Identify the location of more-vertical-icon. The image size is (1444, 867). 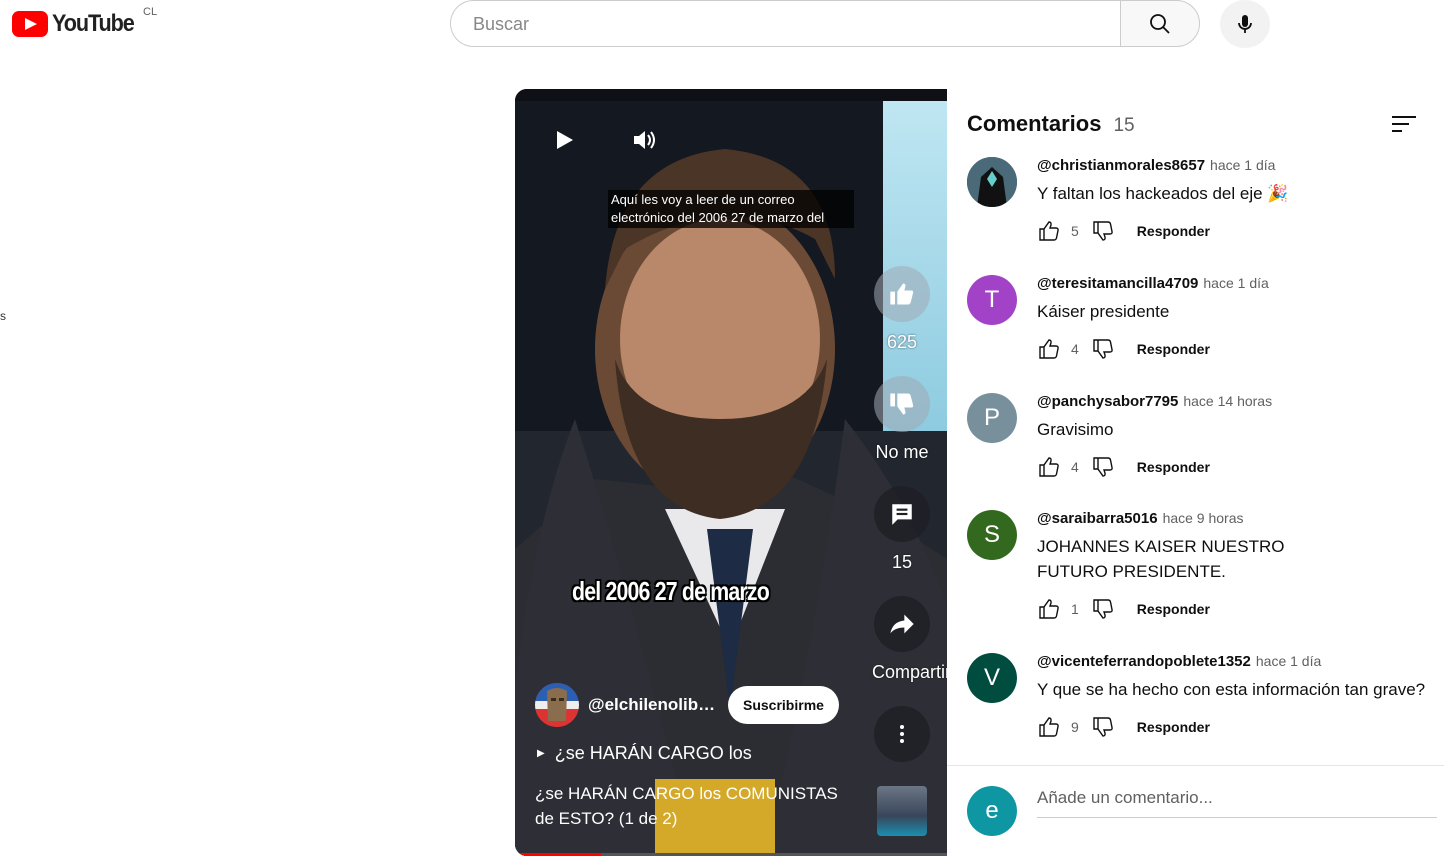
(902, 734).